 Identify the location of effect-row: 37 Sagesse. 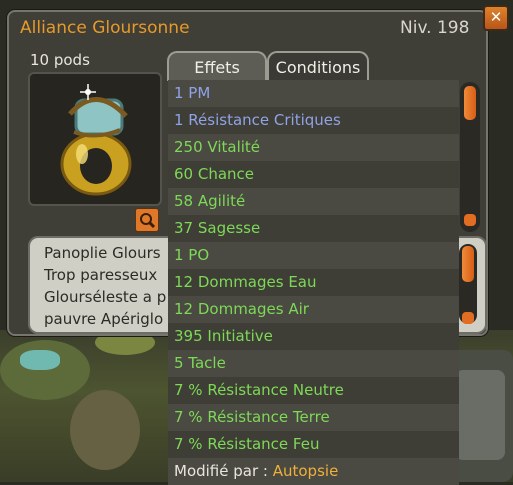
(313, 228).